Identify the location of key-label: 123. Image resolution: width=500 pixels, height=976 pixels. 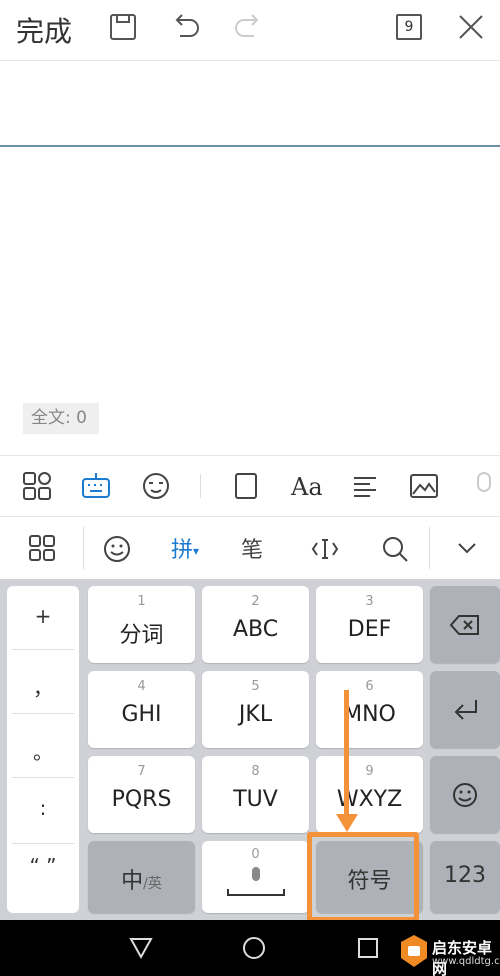
(465, 875).